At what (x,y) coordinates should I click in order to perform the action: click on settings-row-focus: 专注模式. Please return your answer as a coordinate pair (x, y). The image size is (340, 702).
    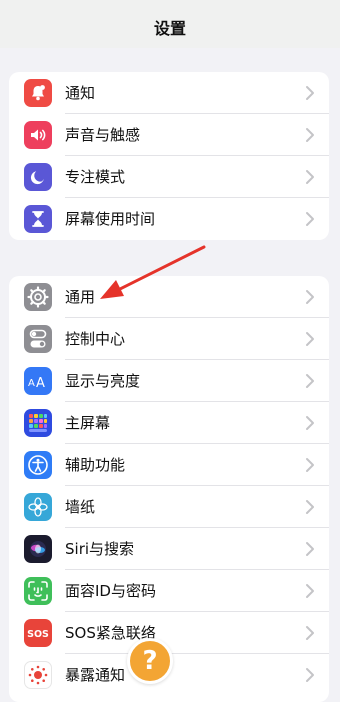
    Looking at the image, I should click on (169, 177).